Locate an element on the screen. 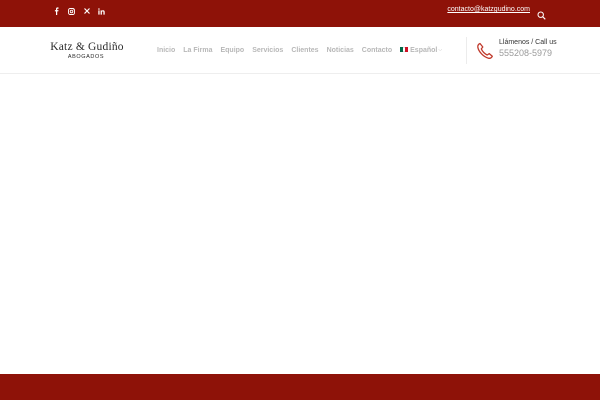  header-divider is located at coordinates (466, 50).